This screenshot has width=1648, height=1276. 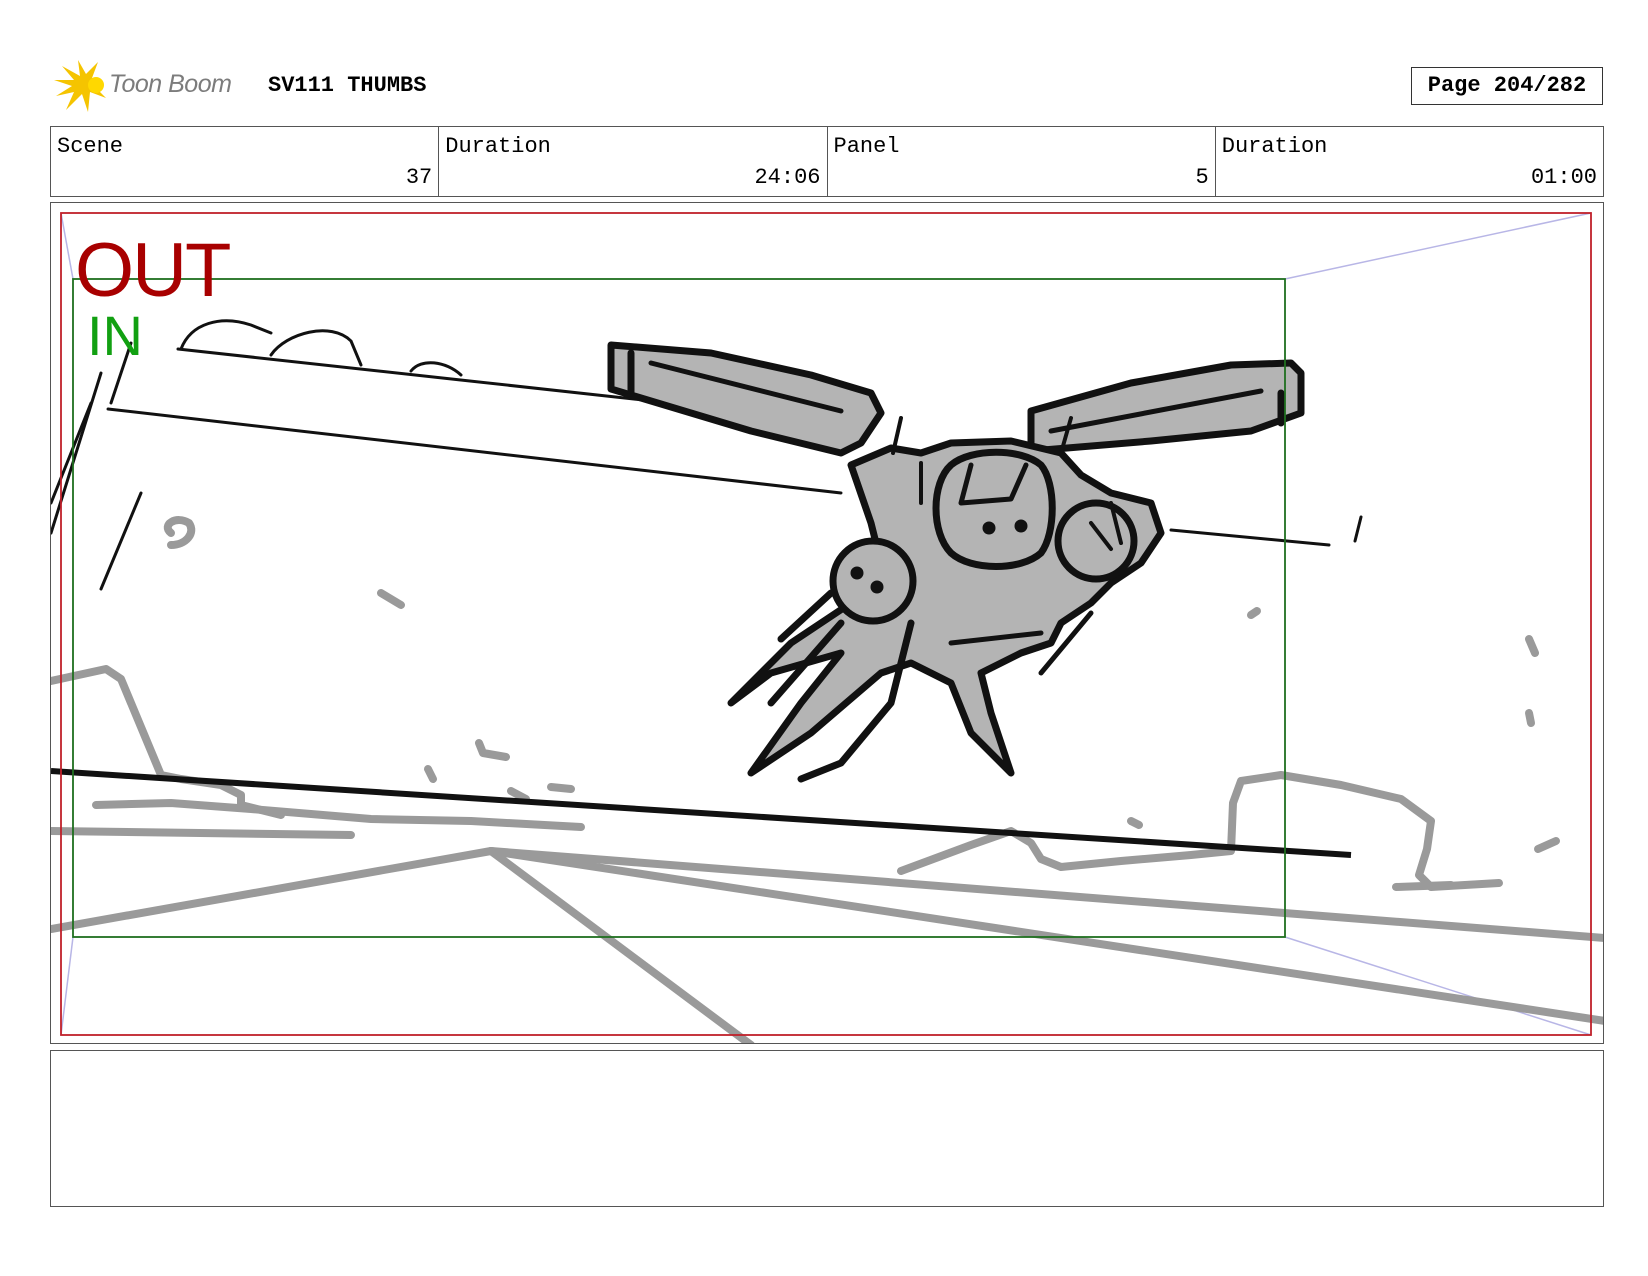 What do you see at coordinates (1274, 146) in the screenshot?
I see `panel-duration-label: Duration` at bounding box center [1274, 146].